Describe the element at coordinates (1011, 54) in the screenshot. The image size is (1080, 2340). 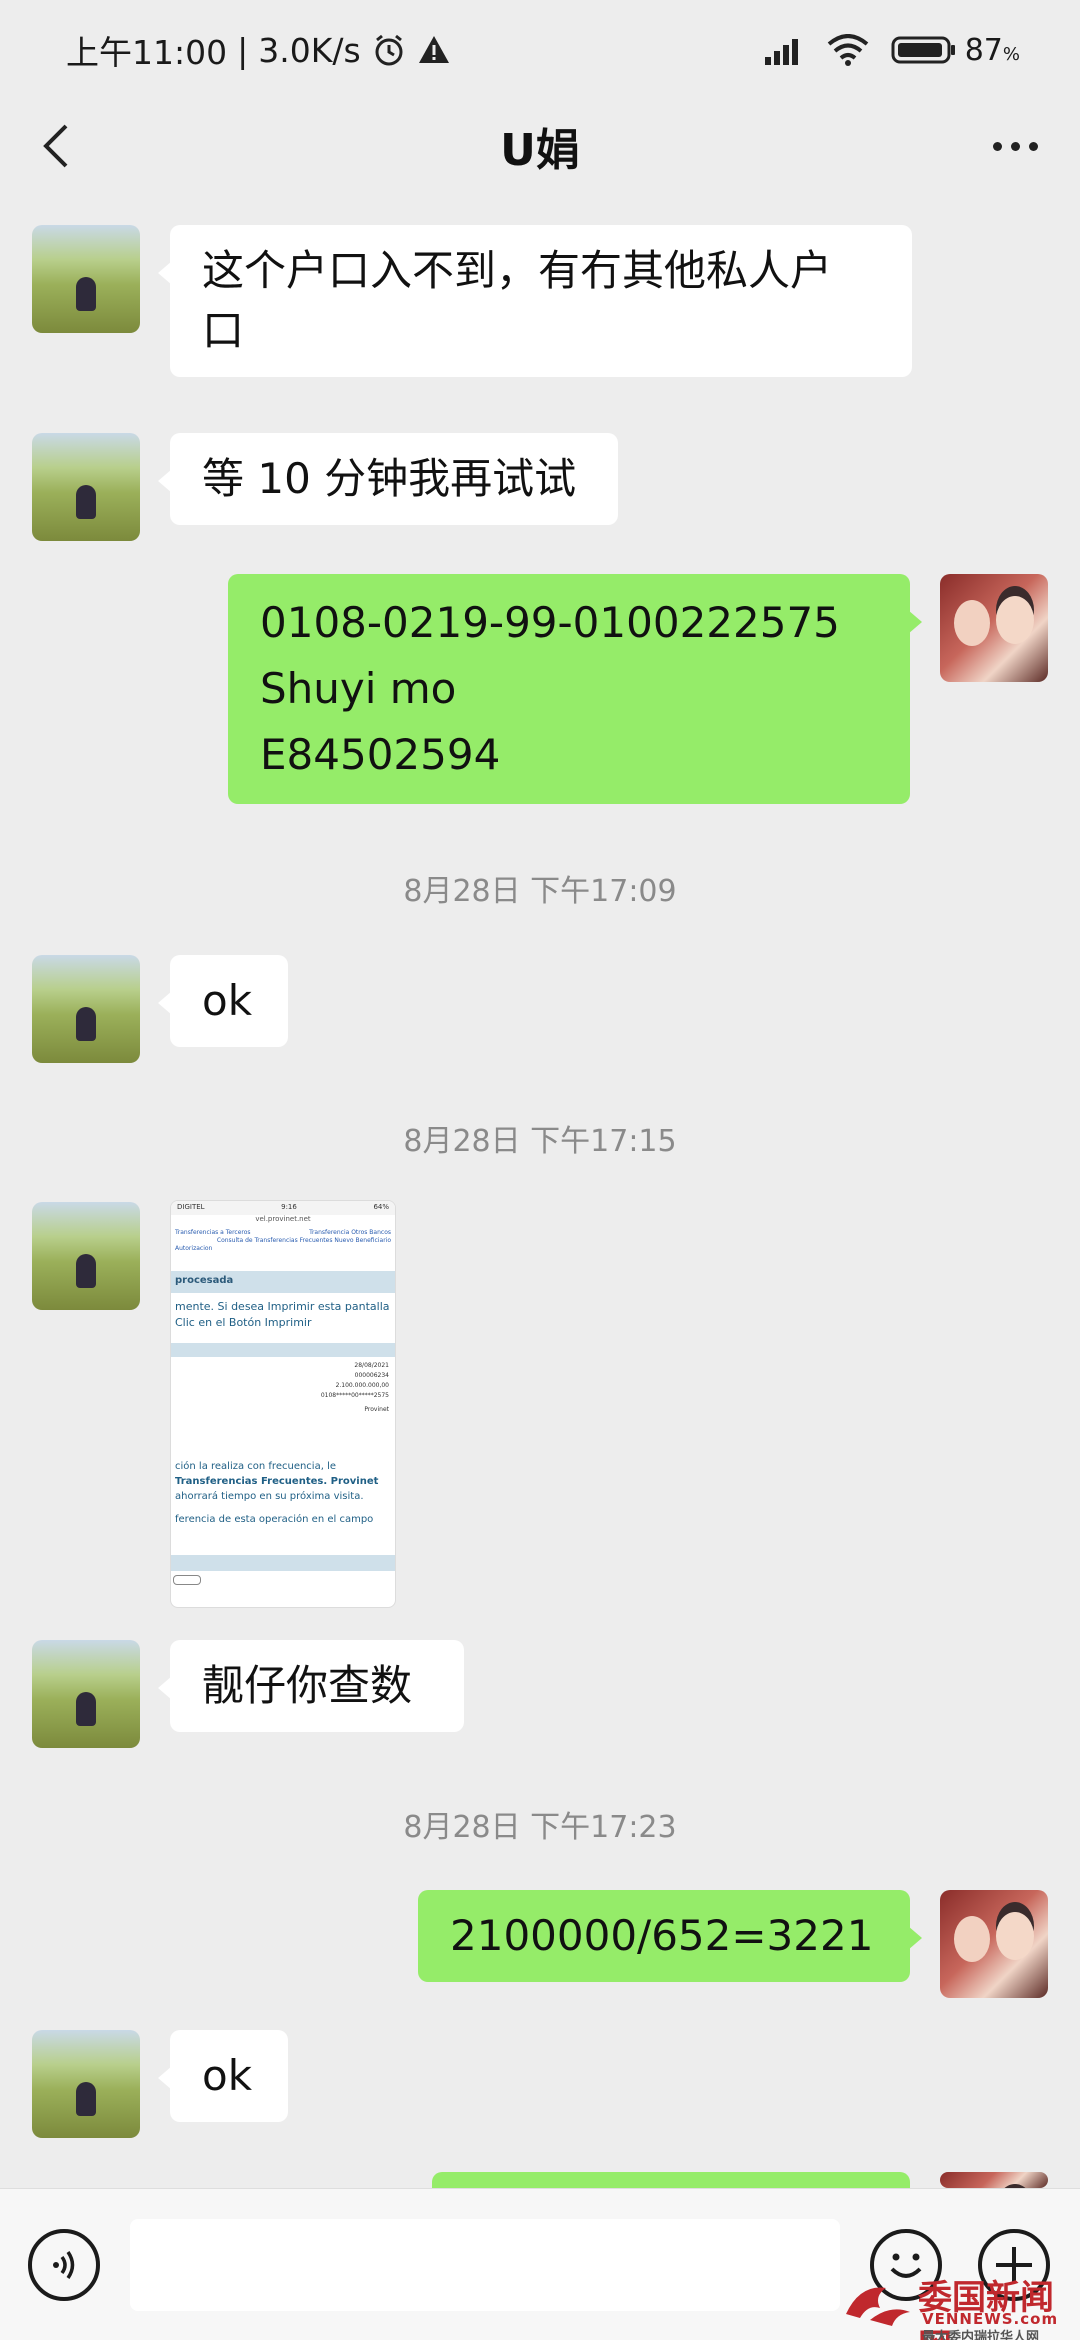
I see `battery-unit: %` at that location.